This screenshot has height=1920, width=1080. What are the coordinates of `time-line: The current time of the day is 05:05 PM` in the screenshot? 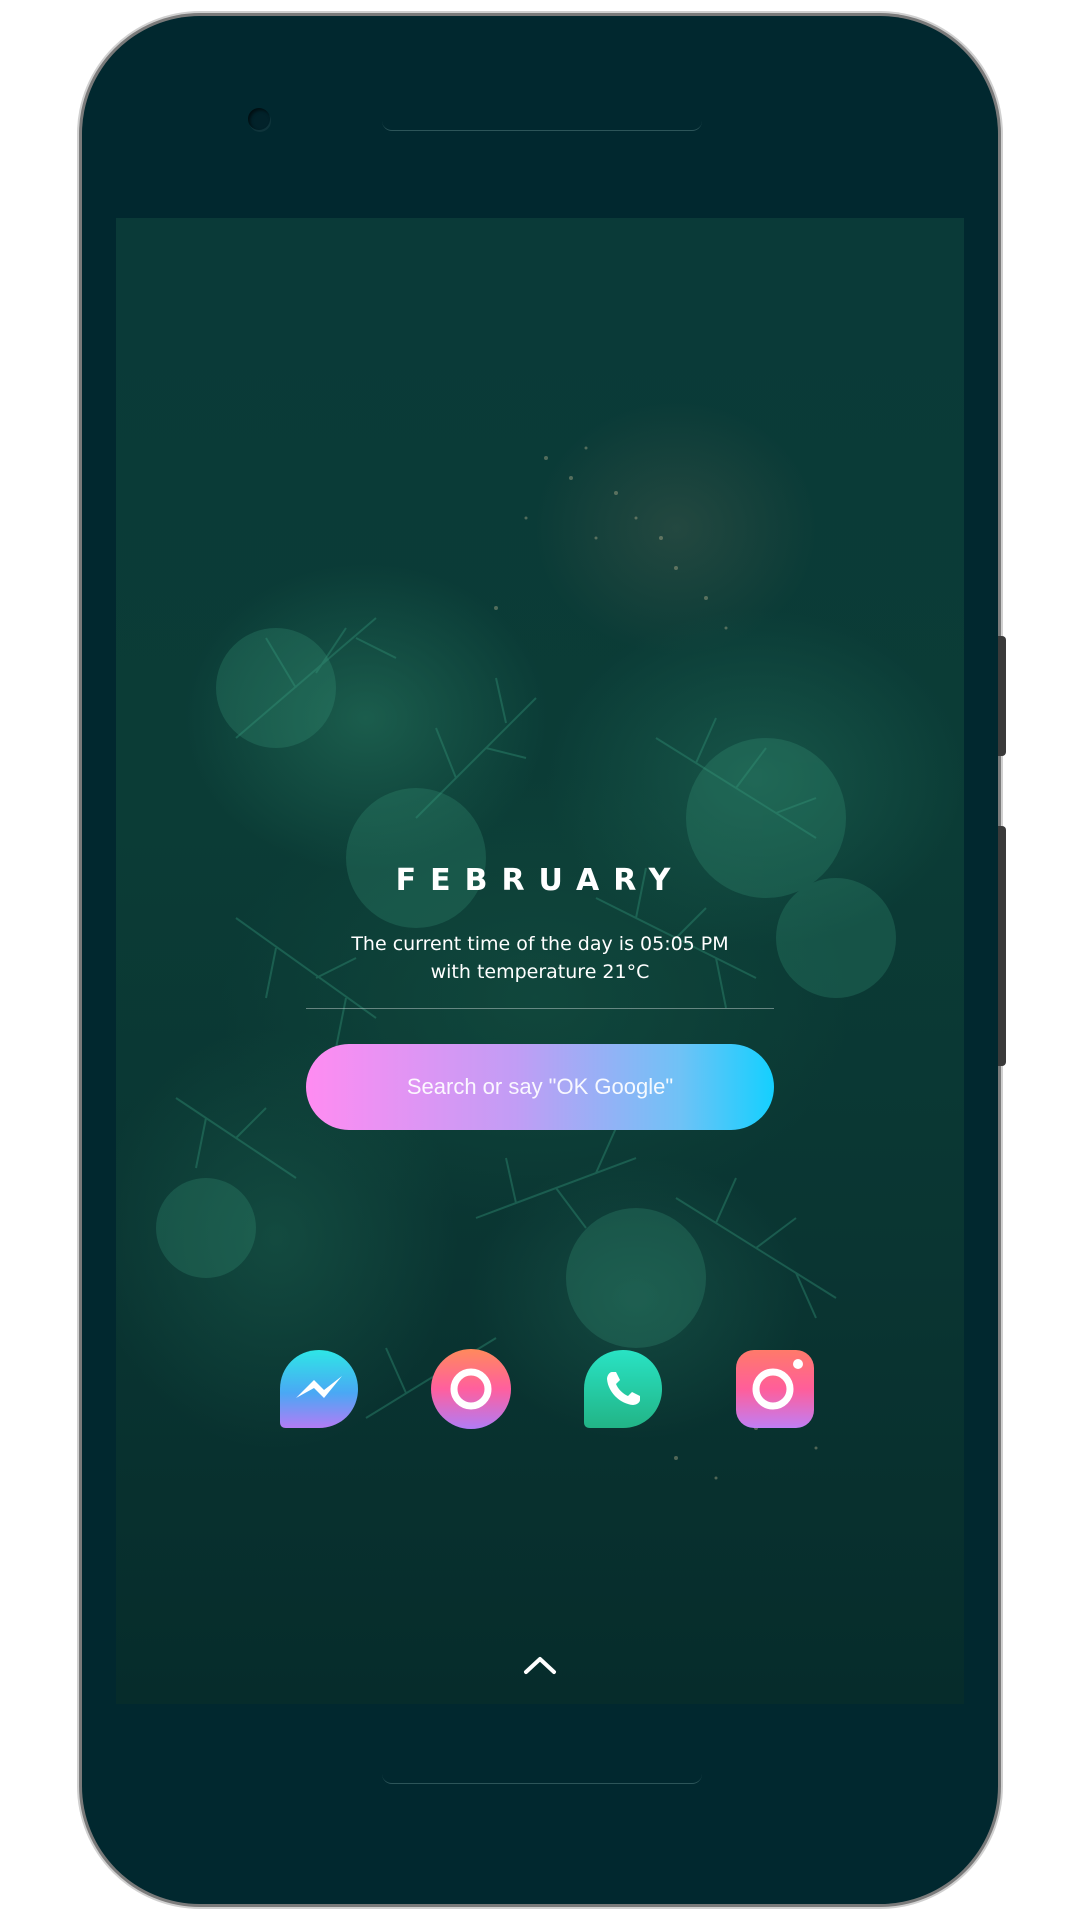 It's located at (540, 944).